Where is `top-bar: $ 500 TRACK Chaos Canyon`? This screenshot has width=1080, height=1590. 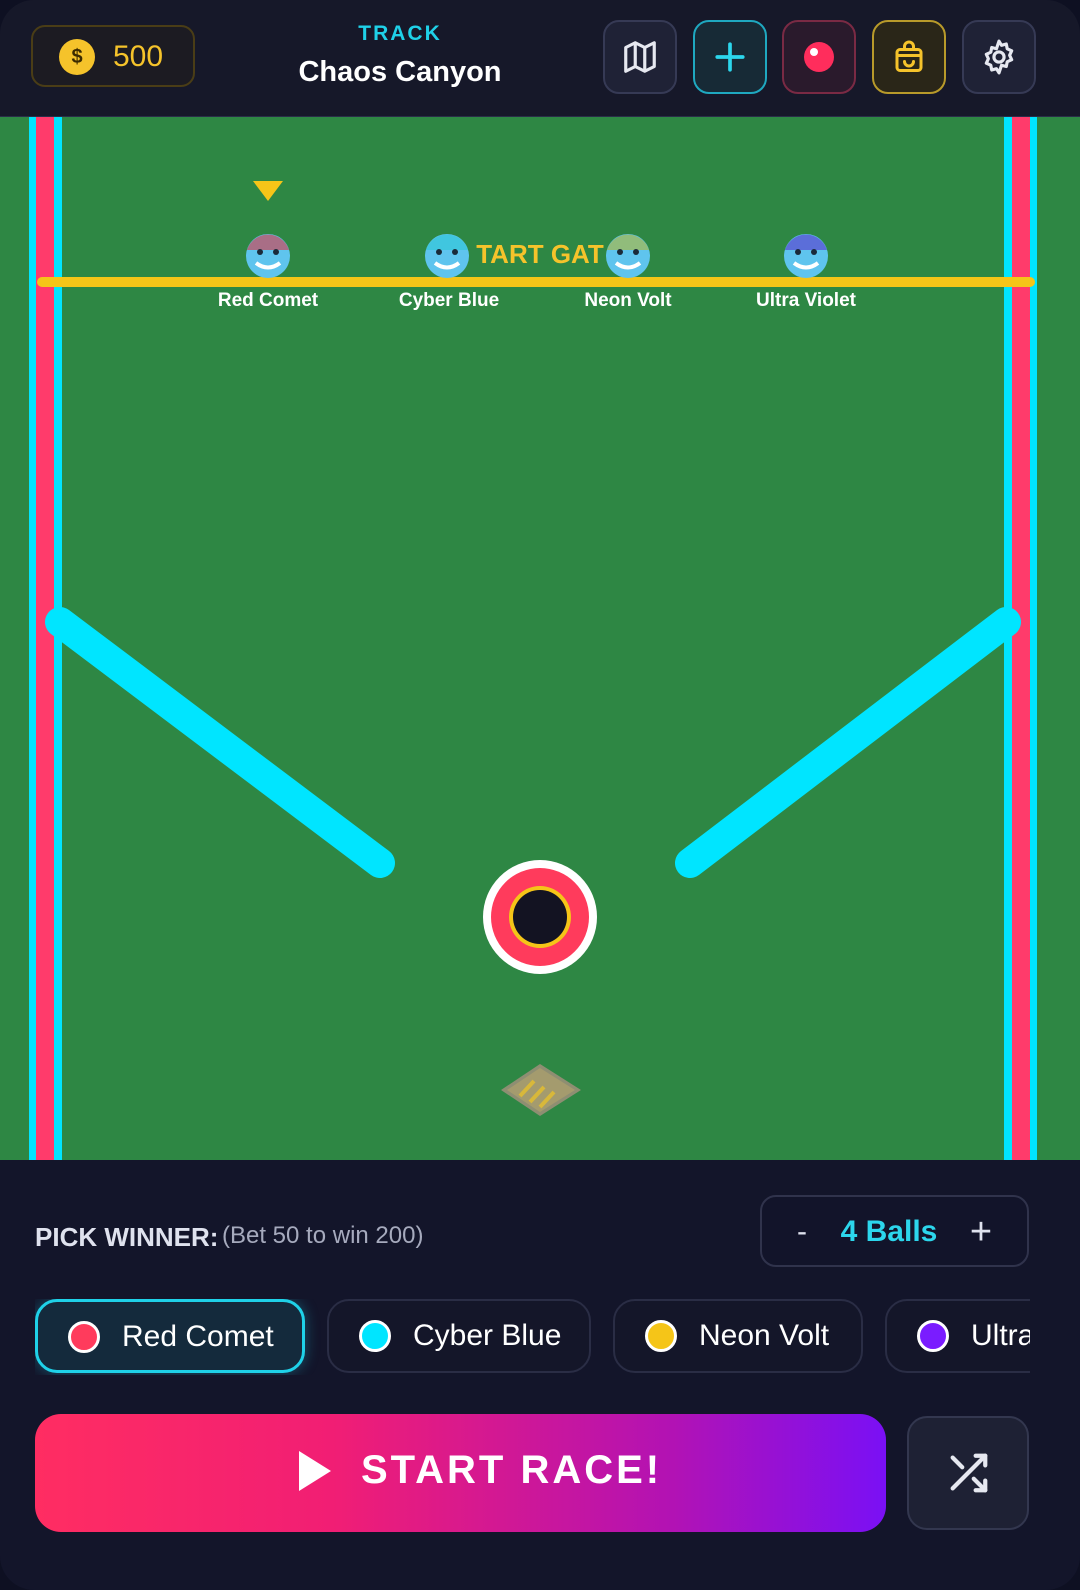 top-bar: $ 500 TRACK Chaos Canyon is located at coordinates (540, 59).